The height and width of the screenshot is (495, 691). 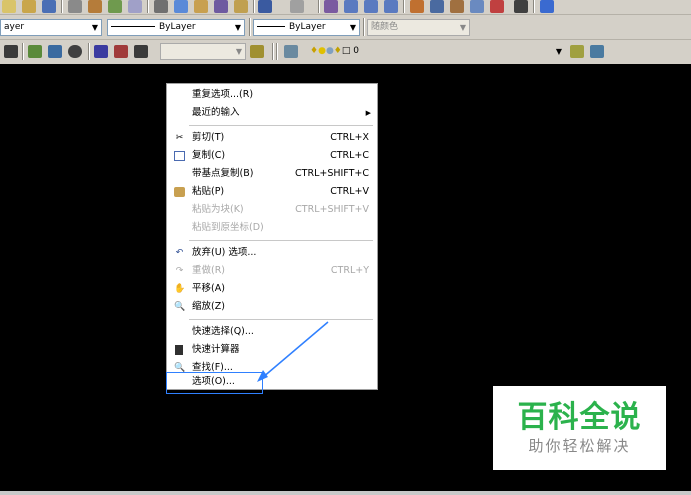 What do you see at coordinates (477, 6) in the screenshot?
I see `sheet-set-icon` at bounding box center [477, 6].